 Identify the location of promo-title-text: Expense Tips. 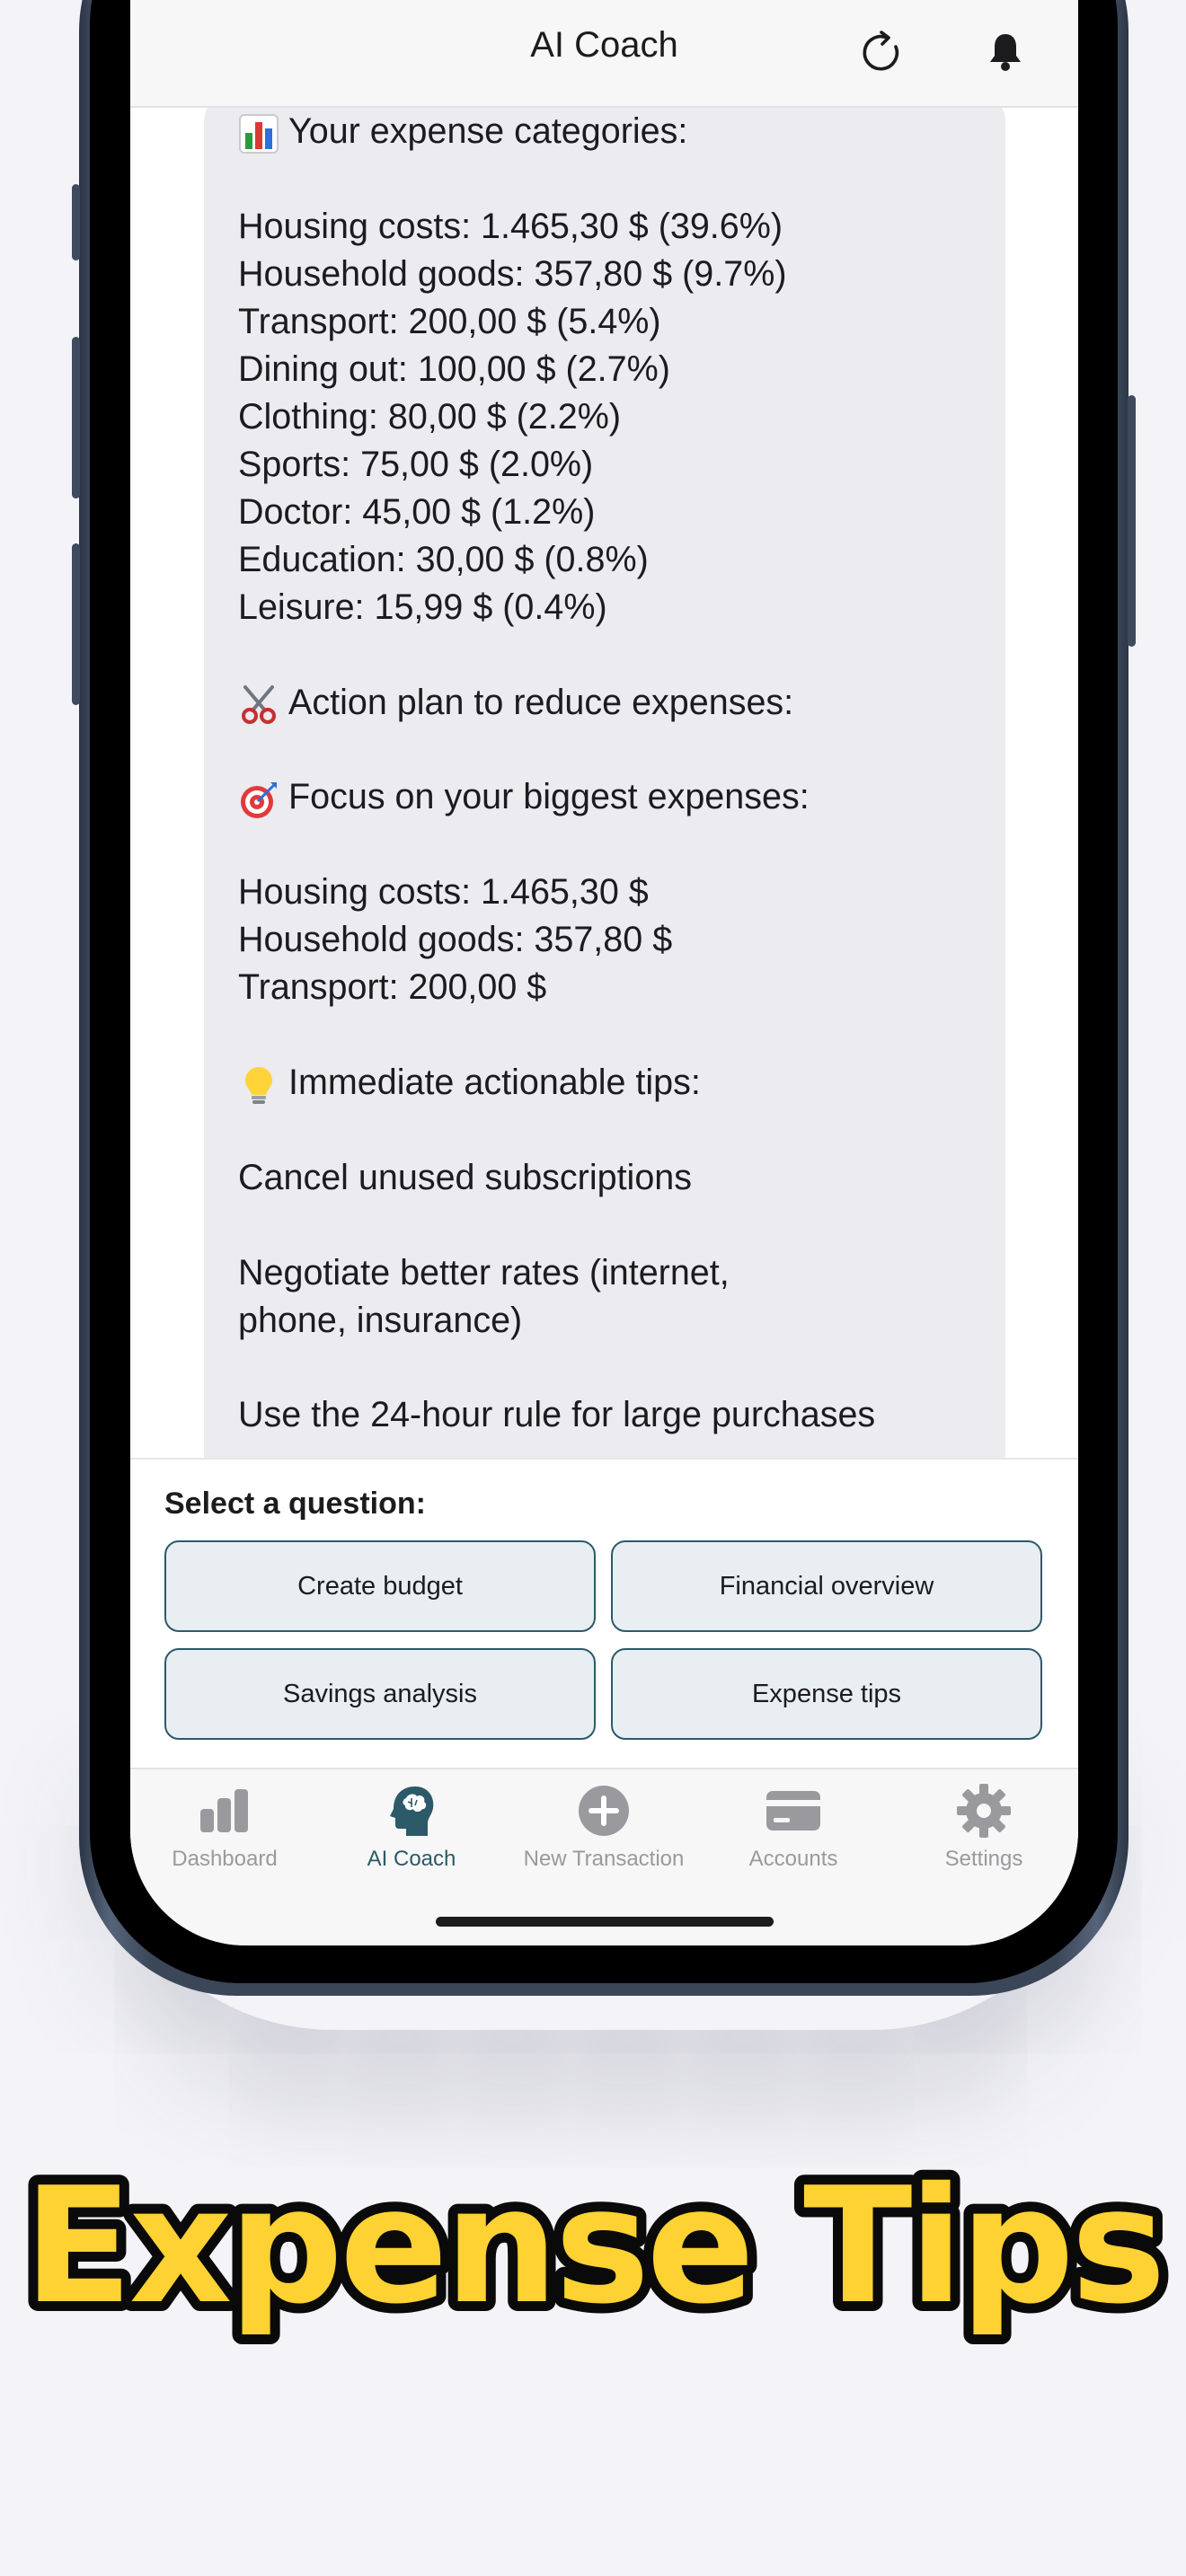
(593, 2246).